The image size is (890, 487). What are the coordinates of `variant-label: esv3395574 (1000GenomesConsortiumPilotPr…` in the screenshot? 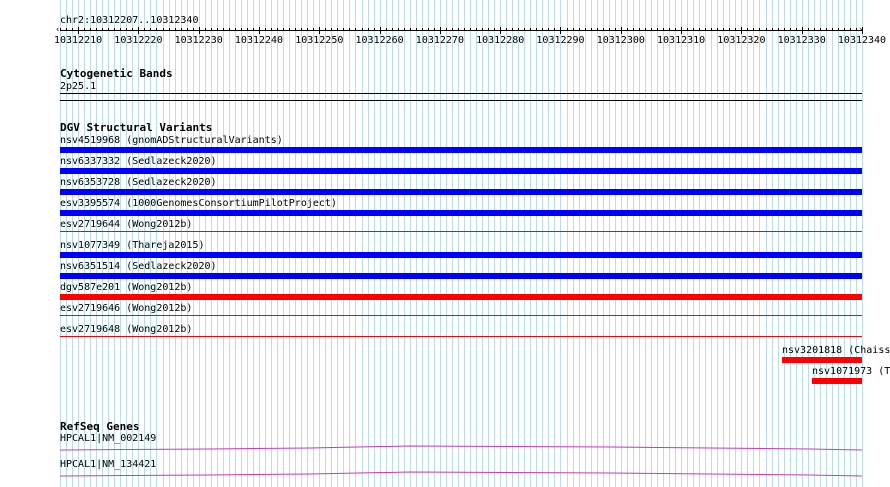 It's located at (198, 203).